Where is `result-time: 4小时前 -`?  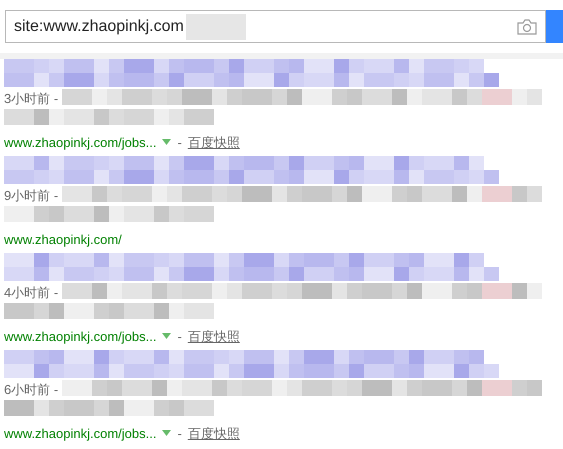 result-time: 4小时前 - is located at coordinates (32, 293).